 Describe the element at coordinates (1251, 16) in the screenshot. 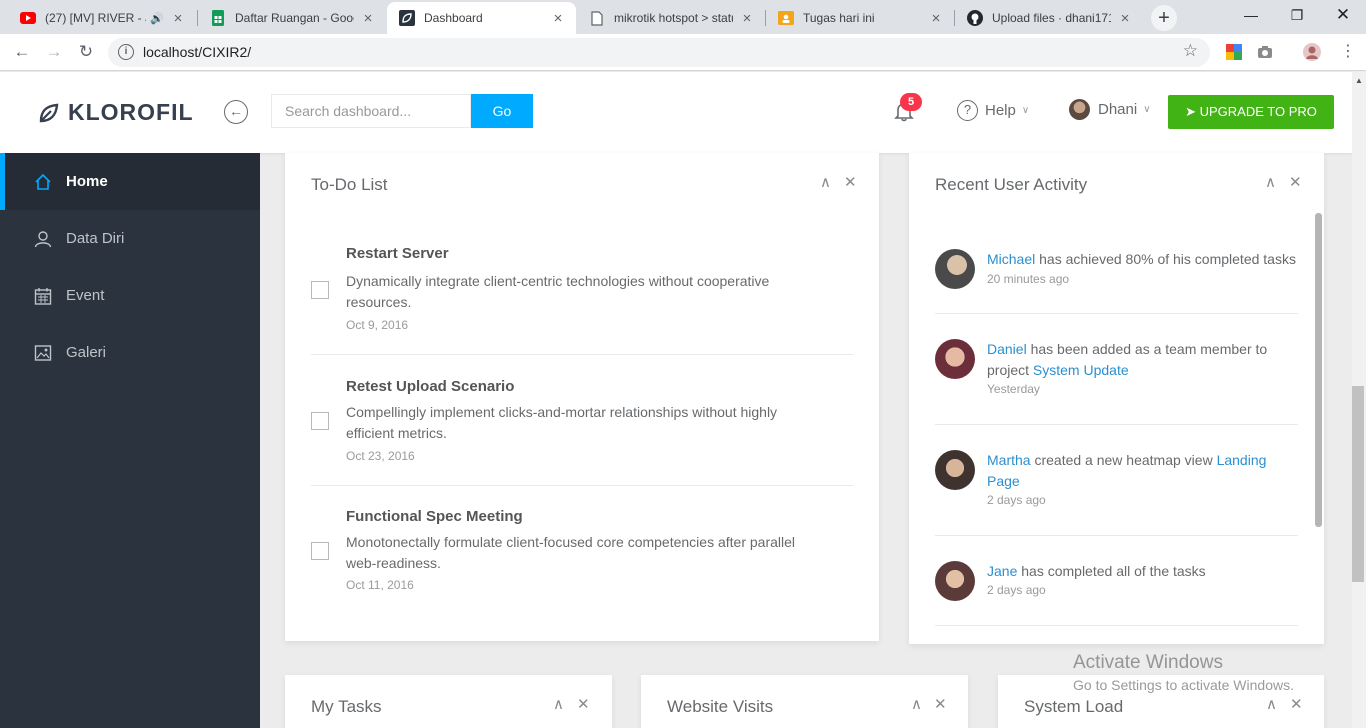

I see `minimize-icon: —` at that location.